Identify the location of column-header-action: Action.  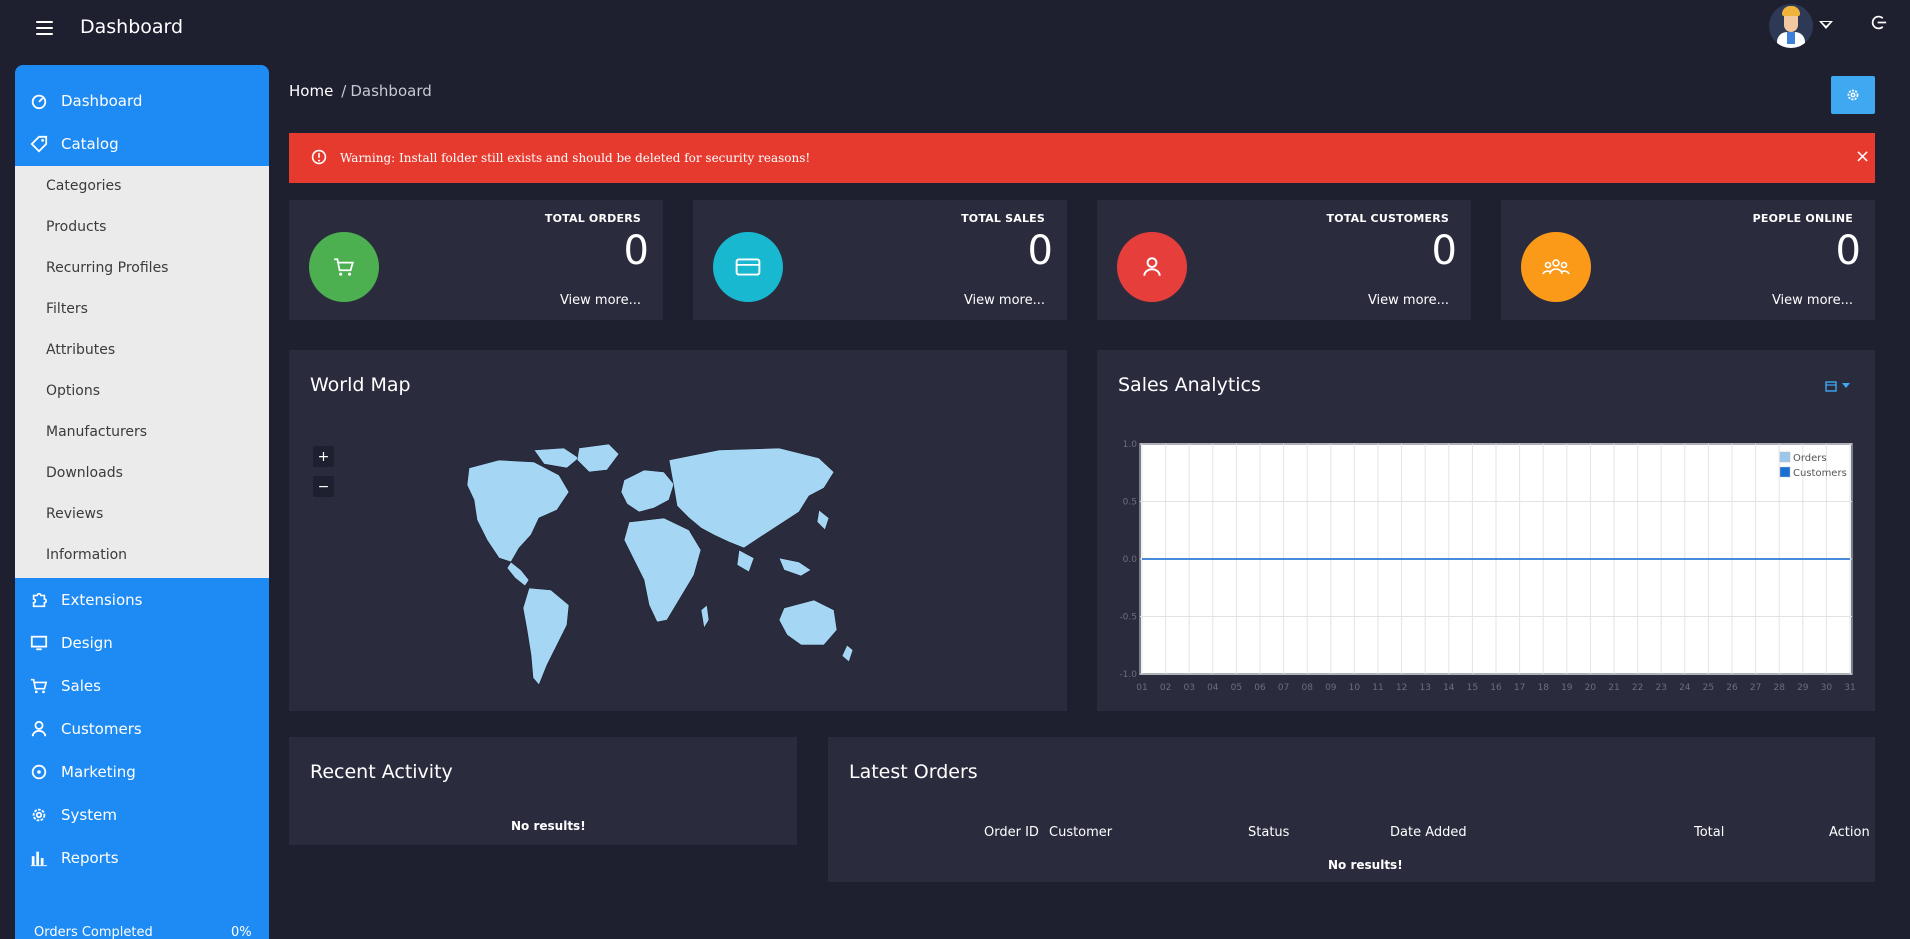
(1849, 832).